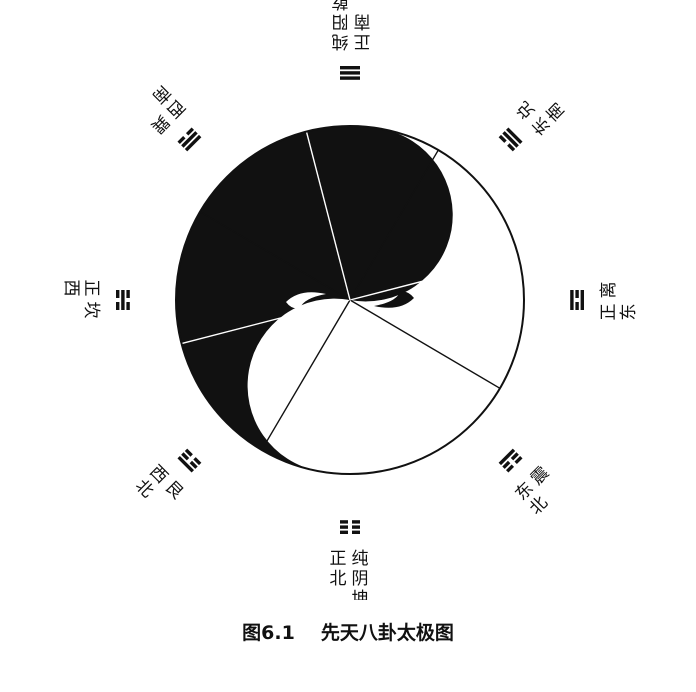 Image resolution: width=696 pixels, height=692 pixels. I want to click on trigram-qian: 纯阳乾正南, so click(351, 40).